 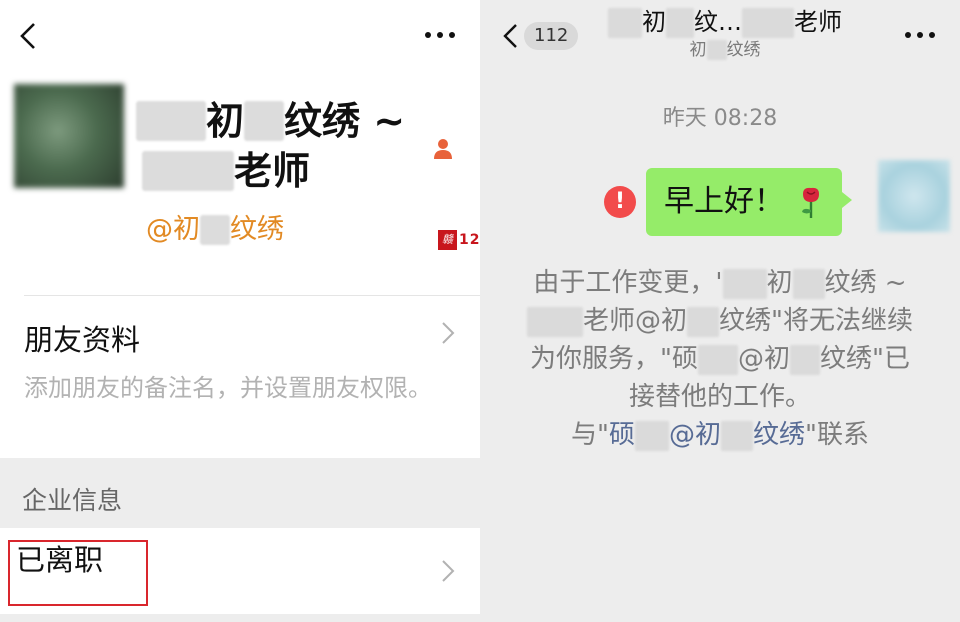 What do you see at coordinates (635, 321) in the screenshot?
I see `notice-text: 老师@初` at bounding box center [635, 321].